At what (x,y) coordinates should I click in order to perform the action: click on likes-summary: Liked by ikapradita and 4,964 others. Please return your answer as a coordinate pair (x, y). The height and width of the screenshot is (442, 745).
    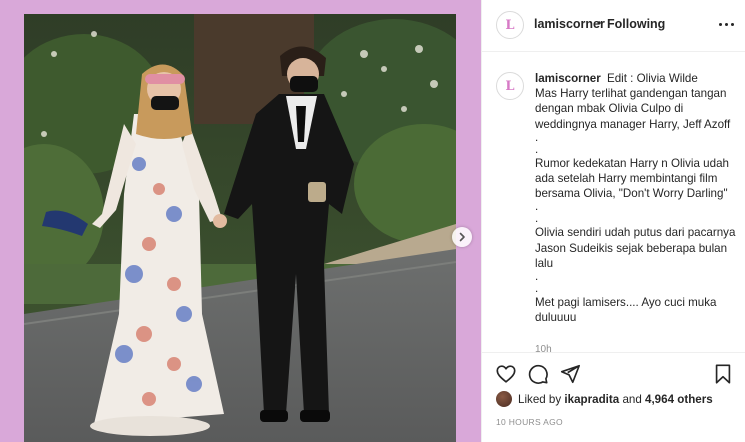
    Looking at the image, I should click on (604, 399).